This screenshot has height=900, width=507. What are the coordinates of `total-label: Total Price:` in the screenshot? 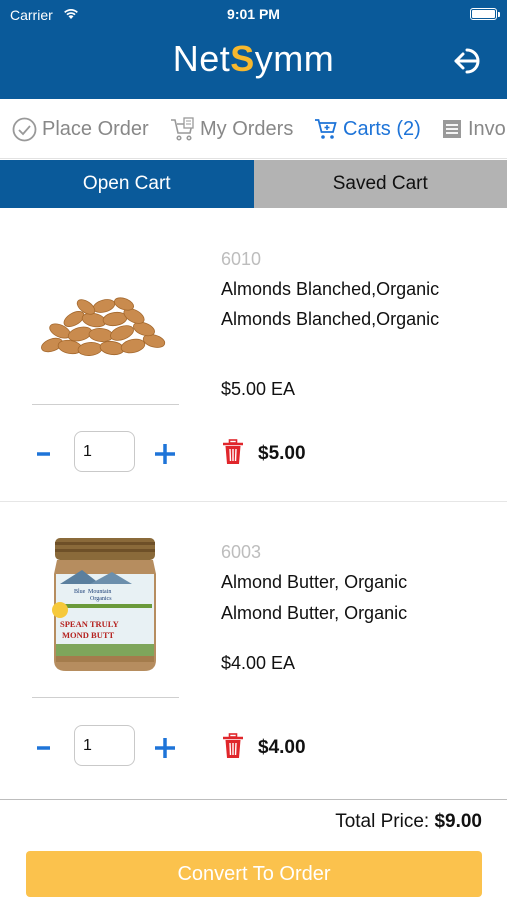 It's located at (382, 821).